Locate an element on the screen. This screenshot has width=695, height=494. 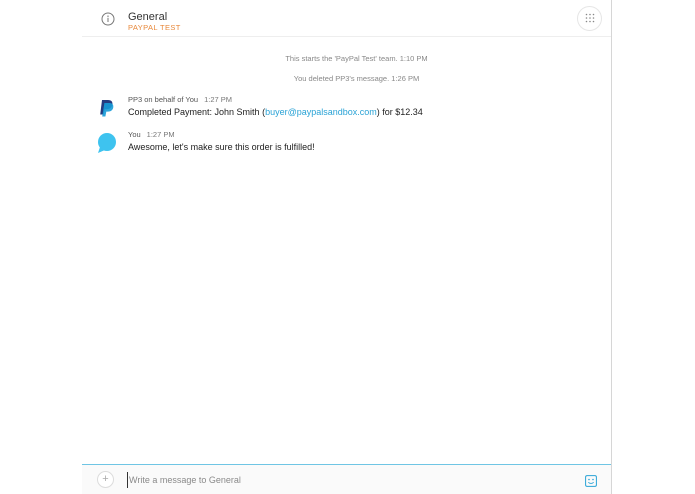
channel-title: General is located at coordinates (148, 17).